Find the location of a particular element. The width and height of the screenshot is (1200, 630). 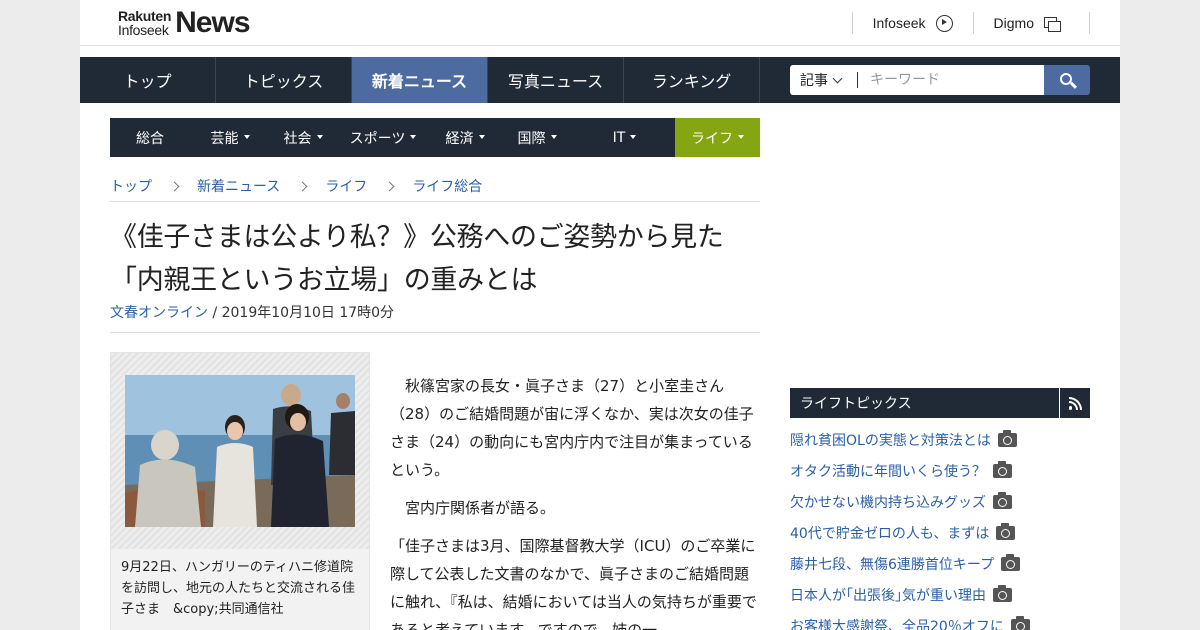

circle-arrow-icon is located at coordinates (944, 23).